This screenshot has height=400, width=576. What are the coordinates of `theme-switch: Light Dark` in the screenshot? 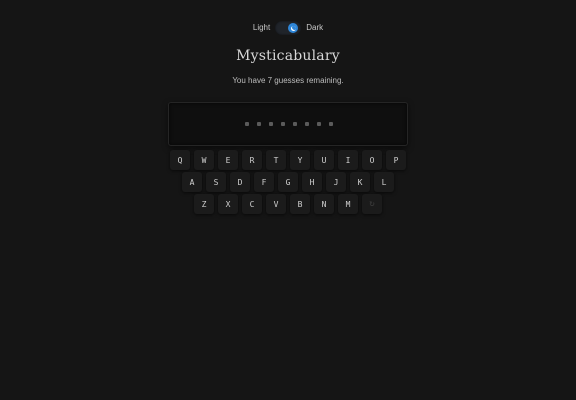 It's located at (288, 28).